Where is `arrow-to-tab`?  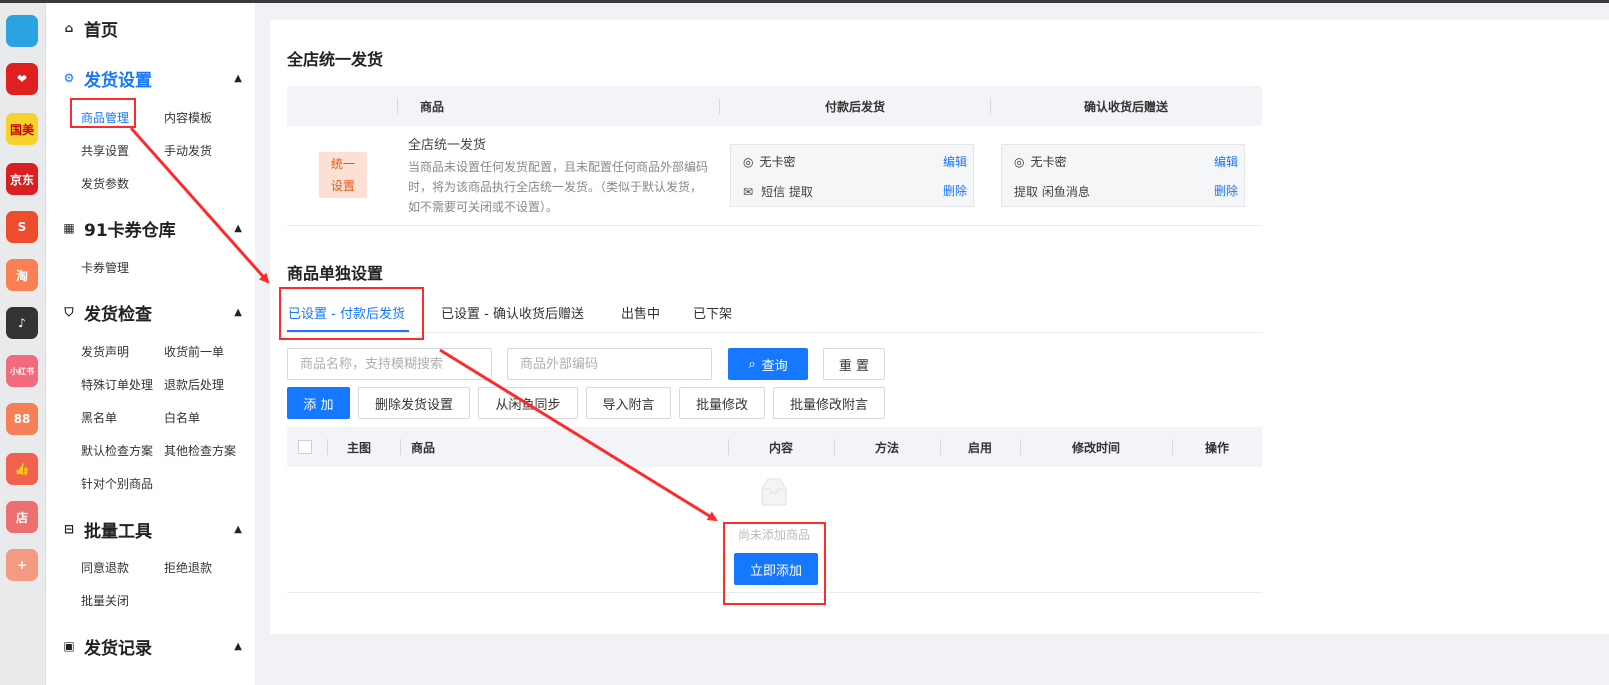
arrow-to-tab is located at coordinates (199, 205).